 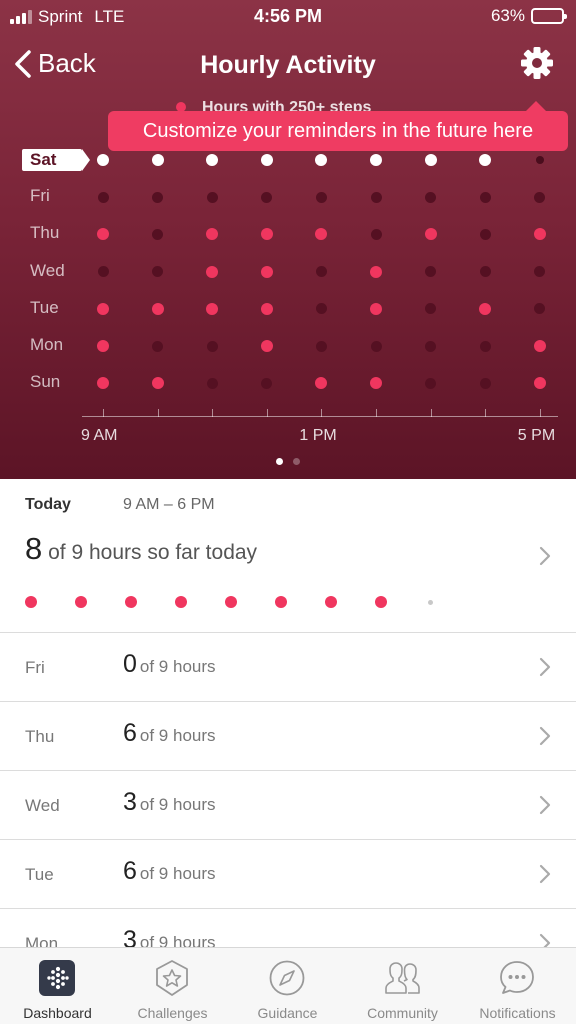 What do you see at coordinates (35, 667) in the screenshot?
I see `row-day-label: Fri` at bounding box center [35, 667].